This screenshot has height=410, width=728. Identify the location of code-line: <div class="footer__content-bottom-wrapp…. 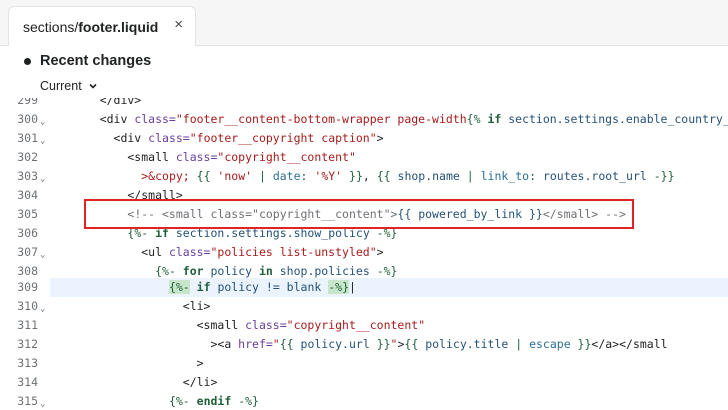
(400, 119).